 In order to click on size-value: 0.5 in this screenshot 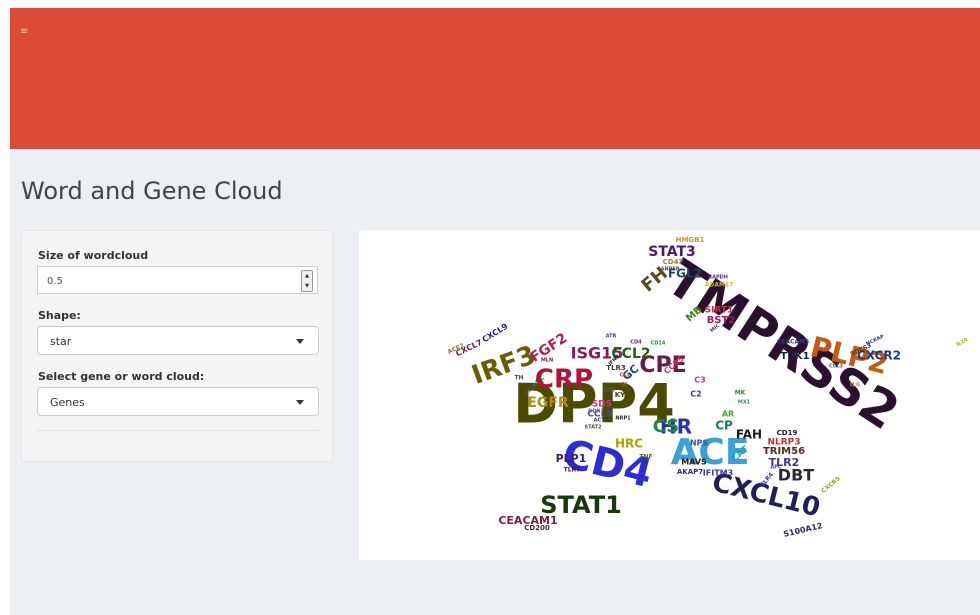, I will do `click(55, 281)`.